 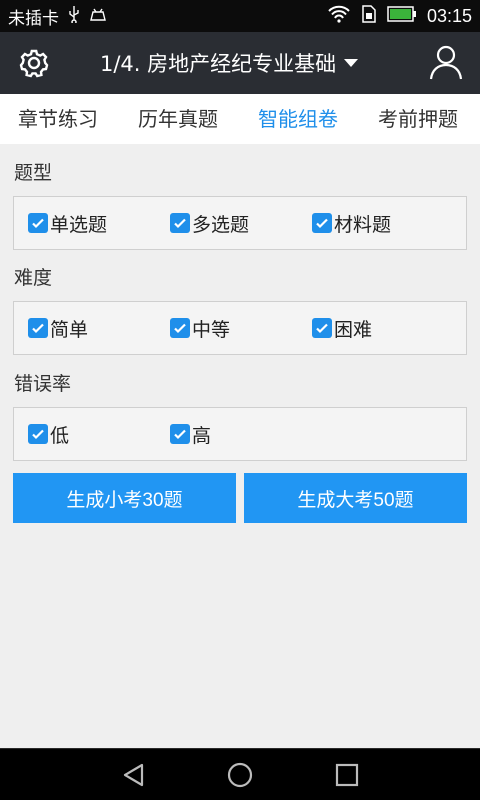 I want to click on clock-time: 03:15, so click(x=449, y=15).